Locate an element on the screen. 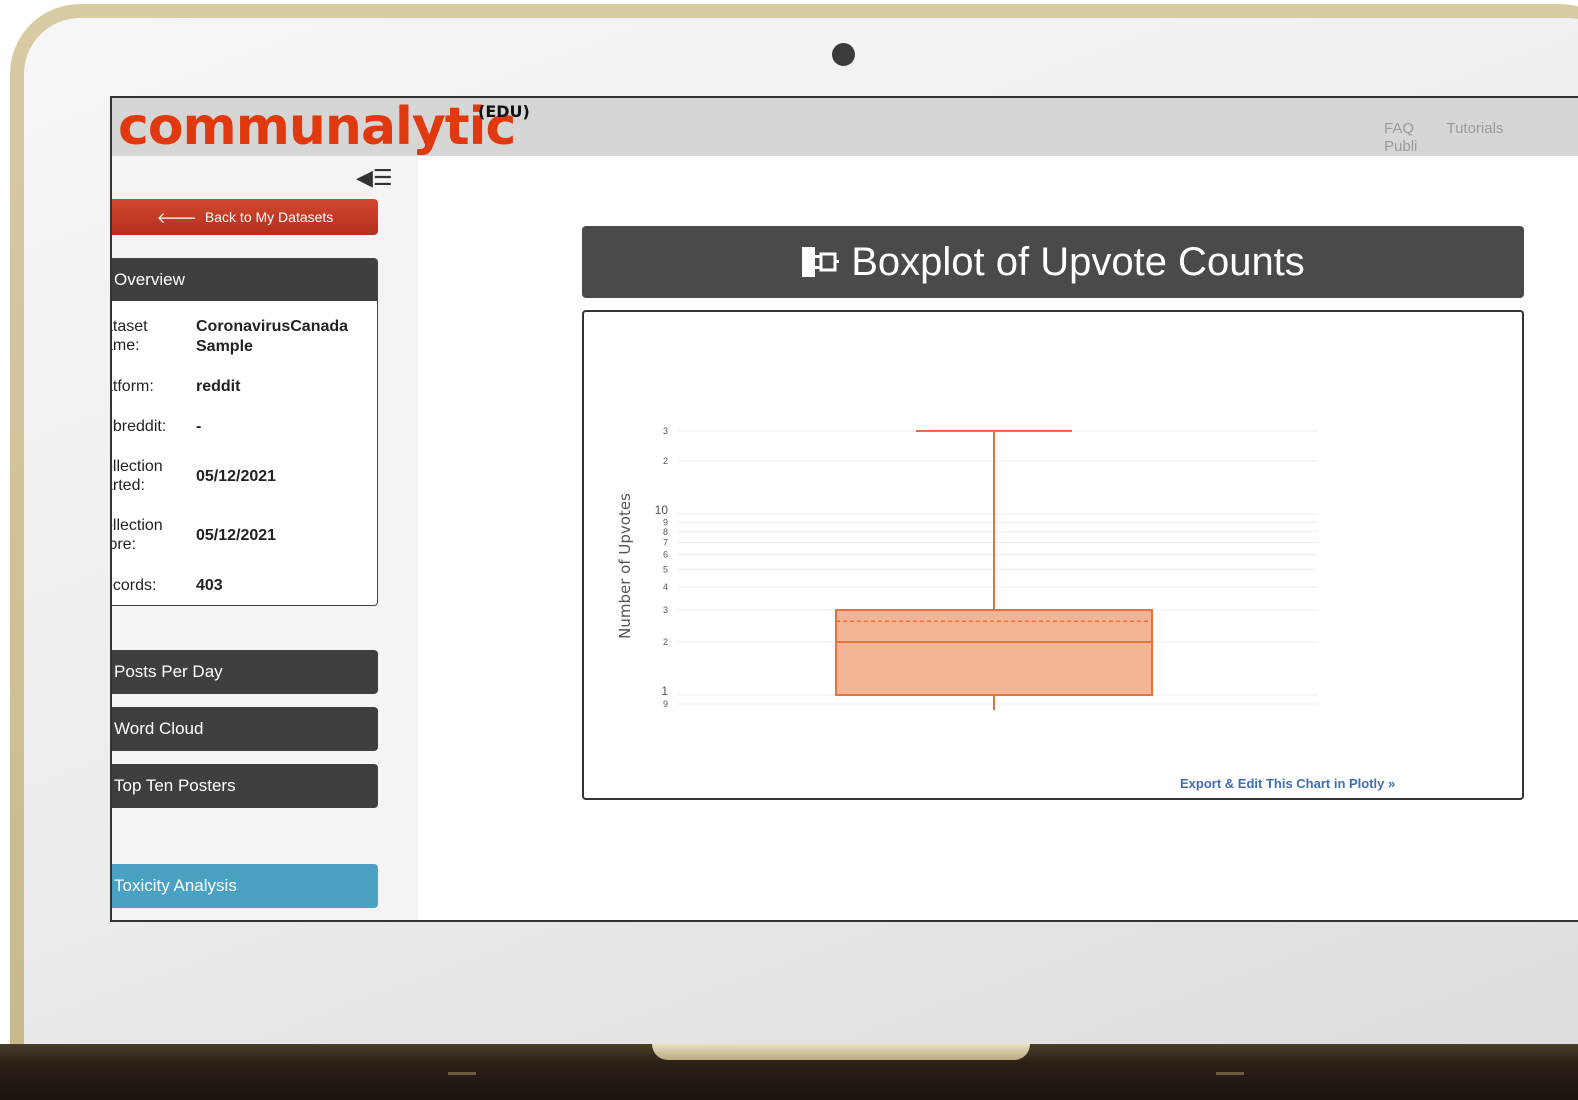 The image size is (1578, 1100). nav-link-faq: FAQ is located at coordinates (1399, 128).